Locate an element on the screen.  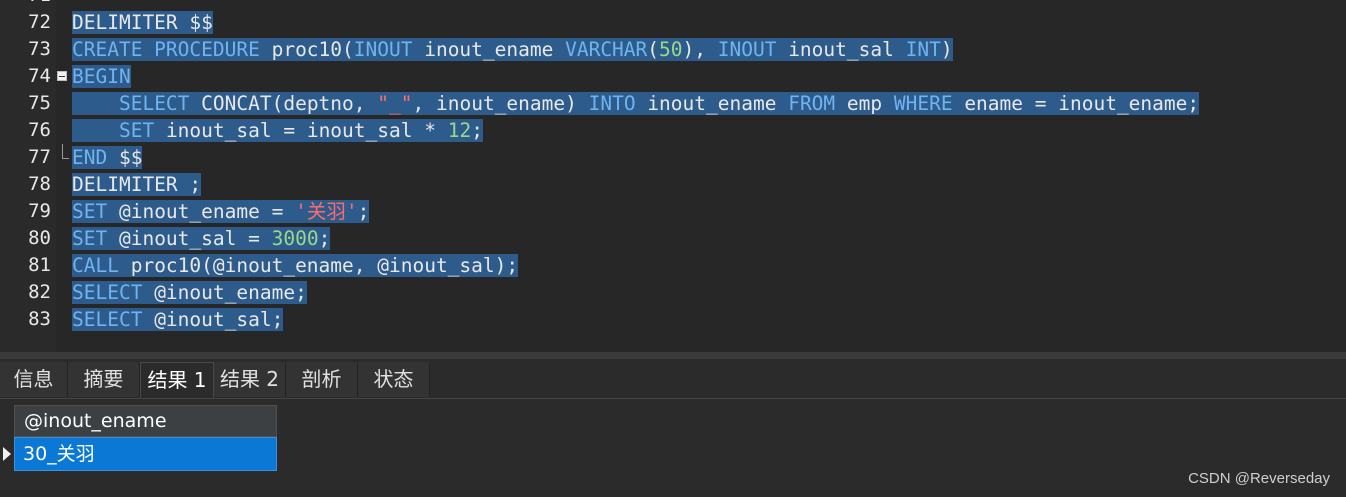
line-number: 77 is located at coordinates (39, 157).